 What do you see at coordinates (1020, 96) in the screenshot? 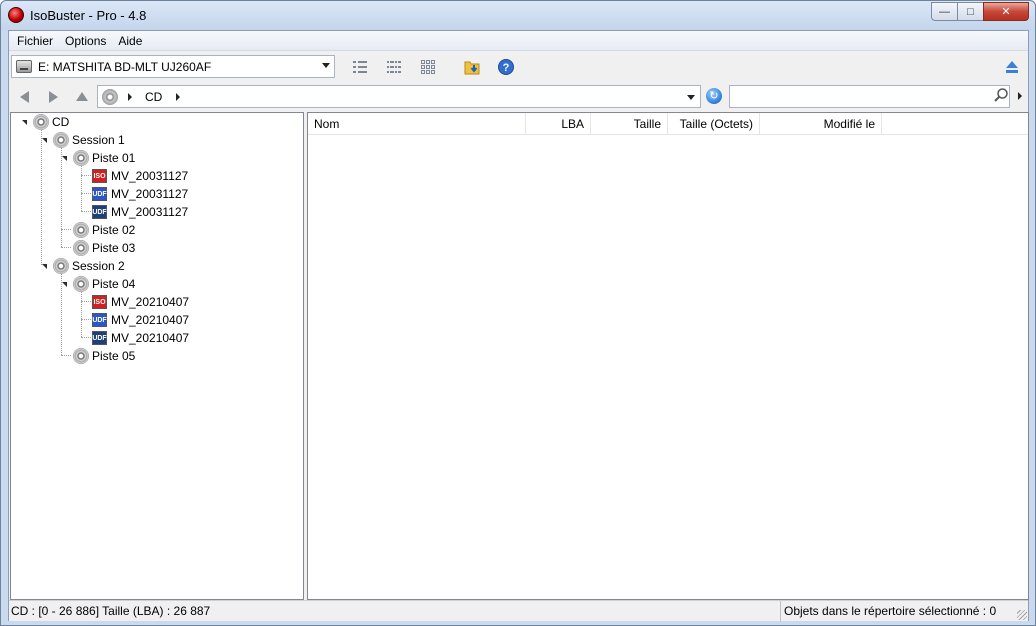
I see `search-options-icon` at bounding box center [1020, 96].